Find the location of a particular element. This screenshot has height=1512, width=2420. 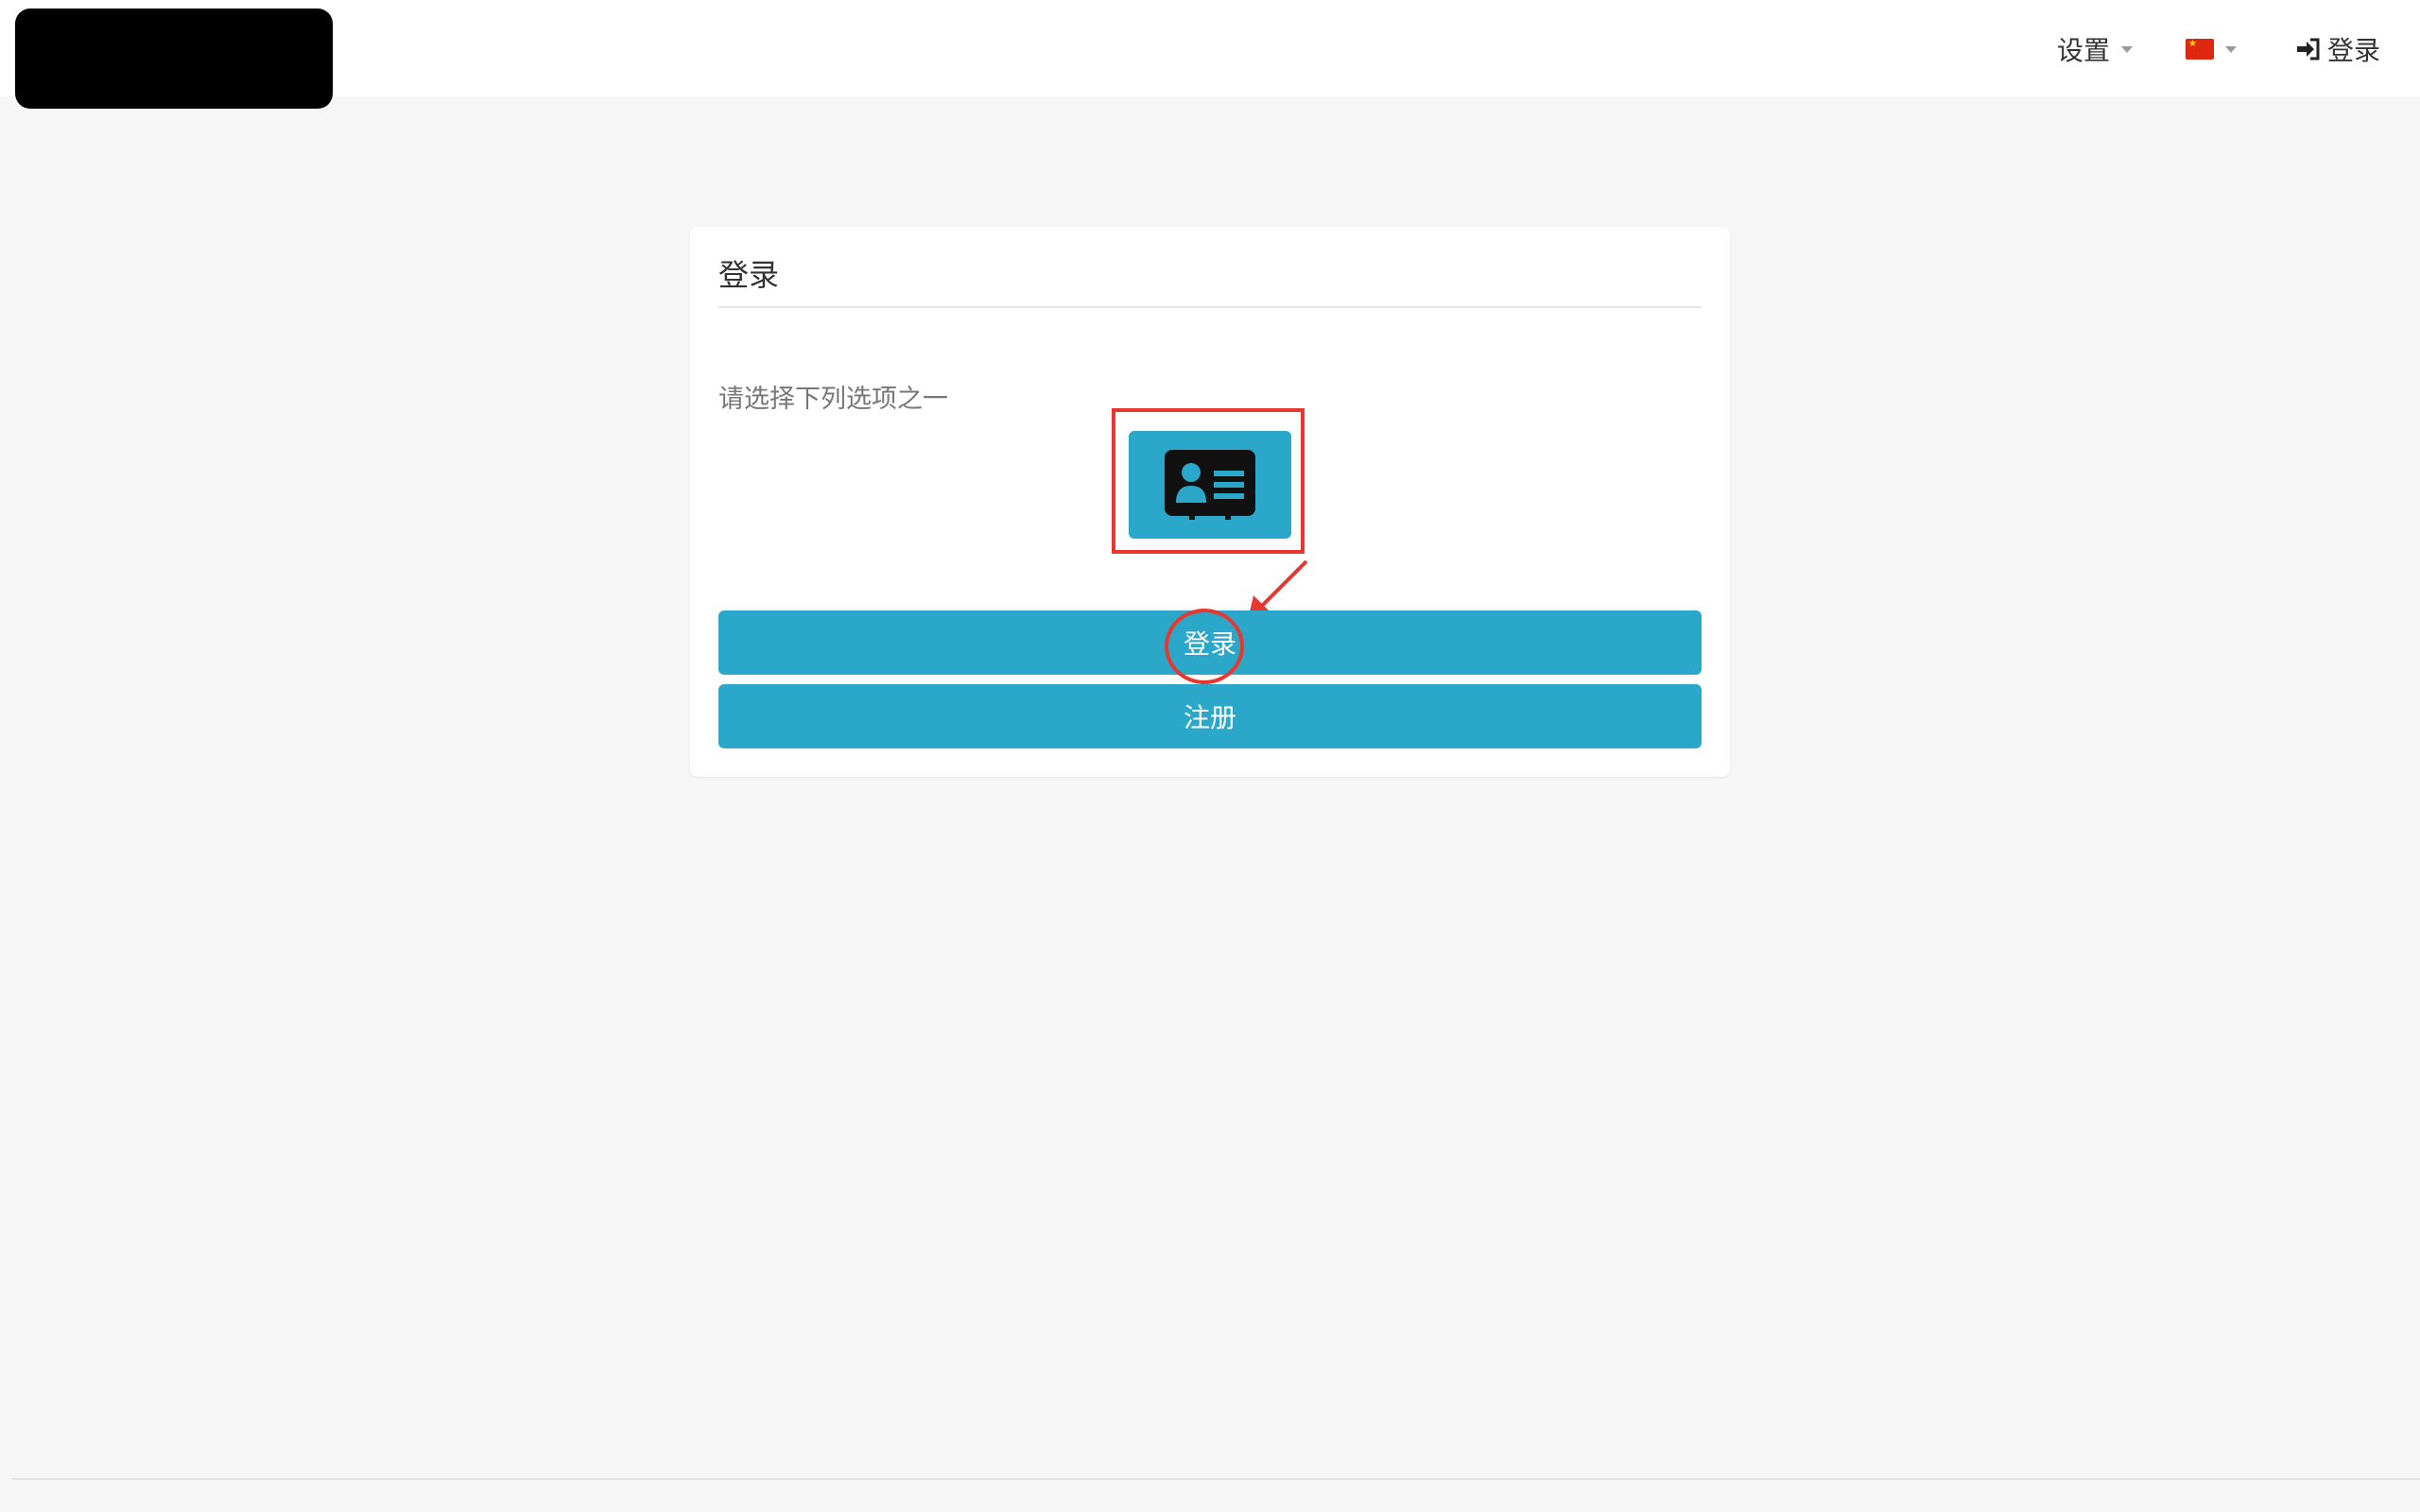

panel-hint: 请选择下列选项之一 is located at coordinates (833, 399).